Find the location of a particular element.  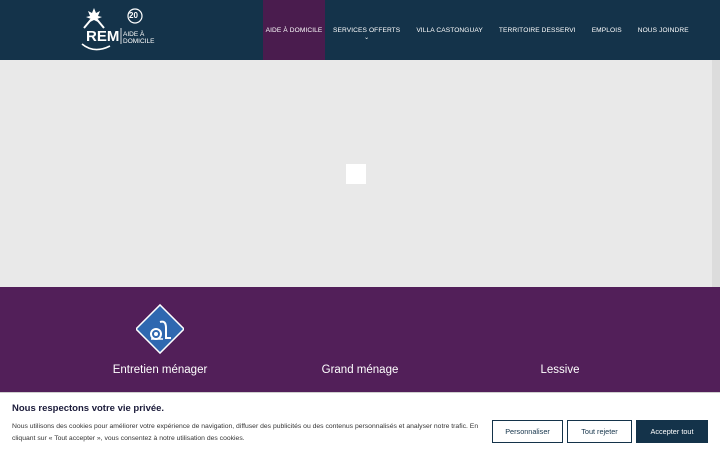

nav-label: EMPLOIS is located at coordinates (606, 30).